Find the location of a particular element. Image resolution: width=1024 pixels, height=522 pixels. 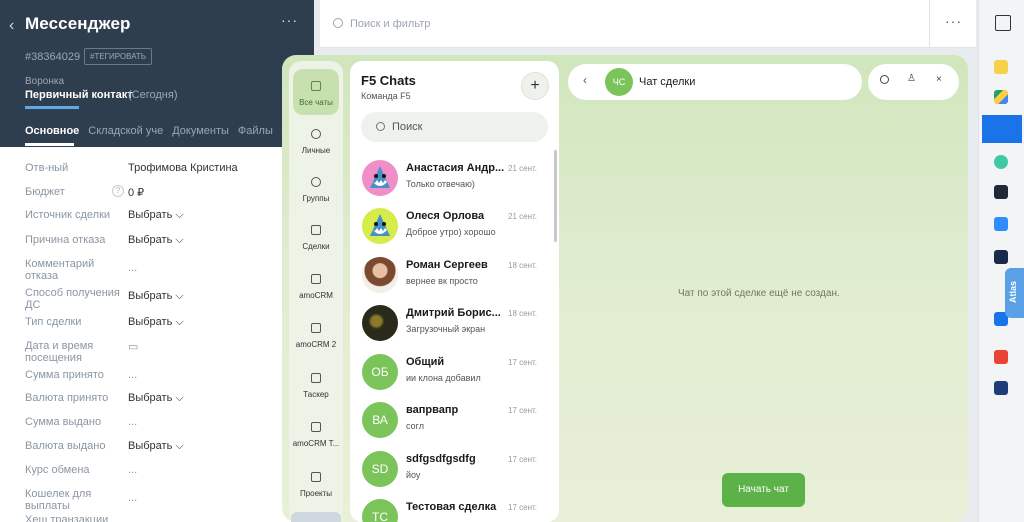

chat-name: sdfgsdfgsdfg is located at coordinates (441, 459).